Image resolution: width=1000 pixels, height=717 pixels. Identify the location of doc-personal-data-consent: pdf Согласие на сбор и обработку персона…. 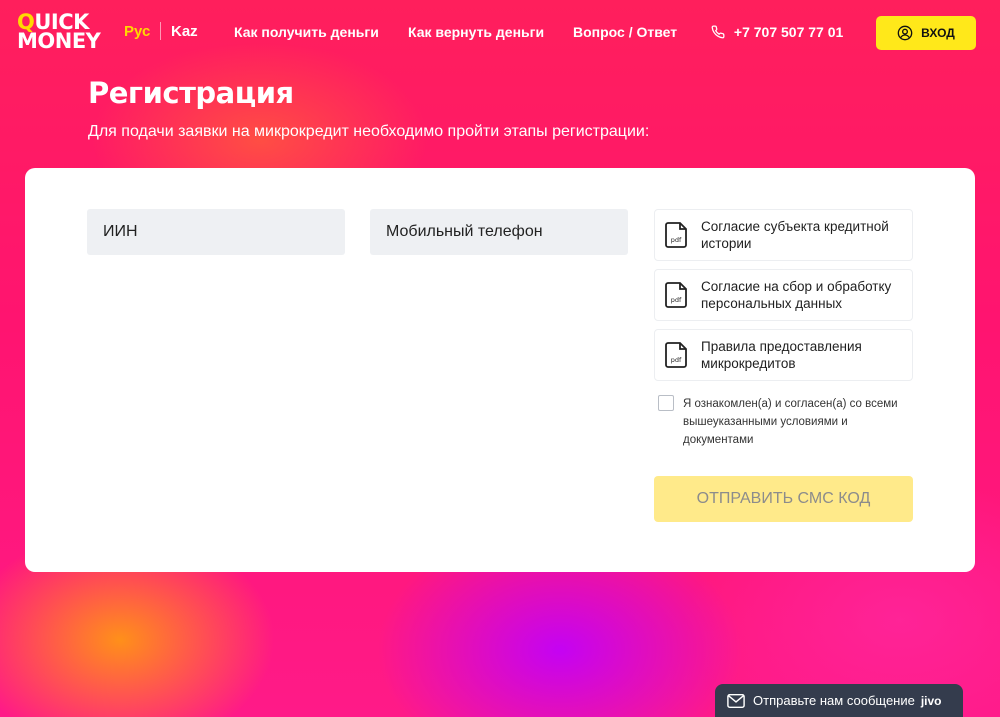
(783, 295).